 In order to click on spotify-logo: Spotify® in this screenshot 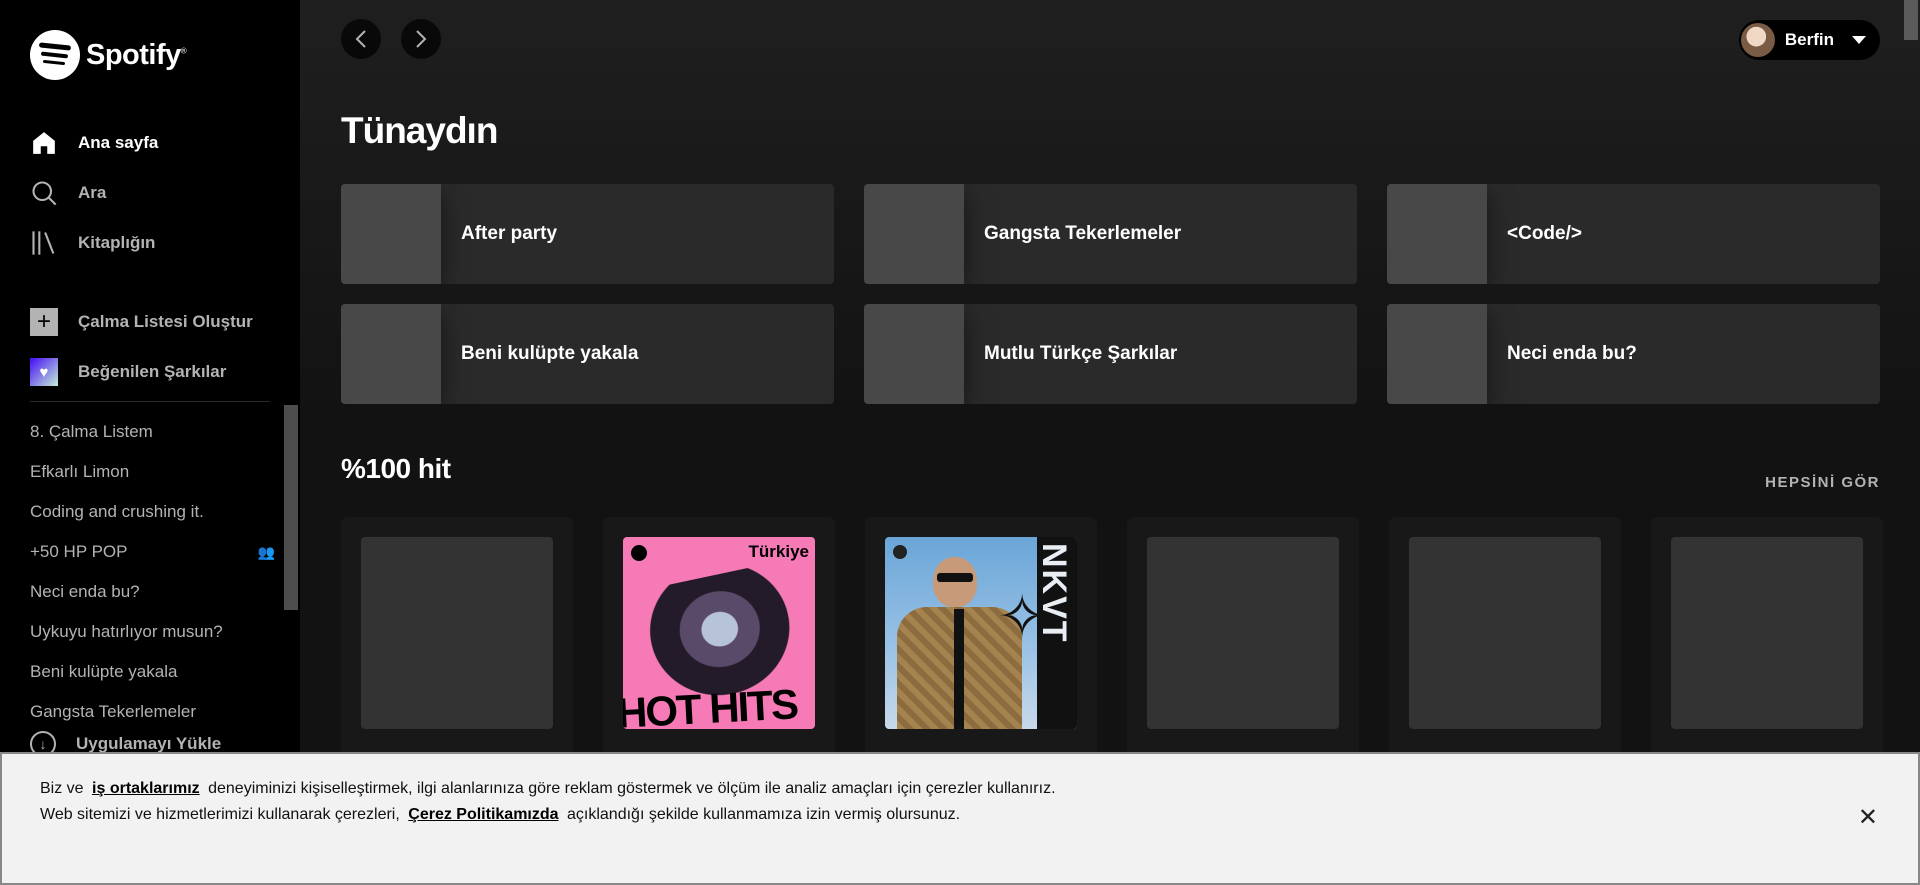, I will do `click(108, 55)`.